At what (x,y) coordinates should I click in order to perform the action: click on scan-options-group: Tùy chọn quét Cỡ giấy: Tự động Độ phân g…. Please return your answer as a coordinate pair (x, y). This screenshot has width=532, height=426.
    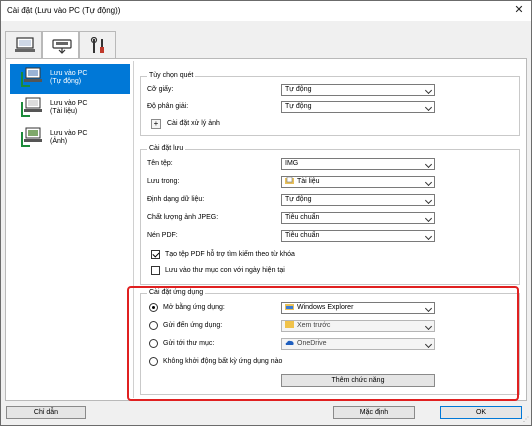
    Looking at the image, I should click on (330, 104).